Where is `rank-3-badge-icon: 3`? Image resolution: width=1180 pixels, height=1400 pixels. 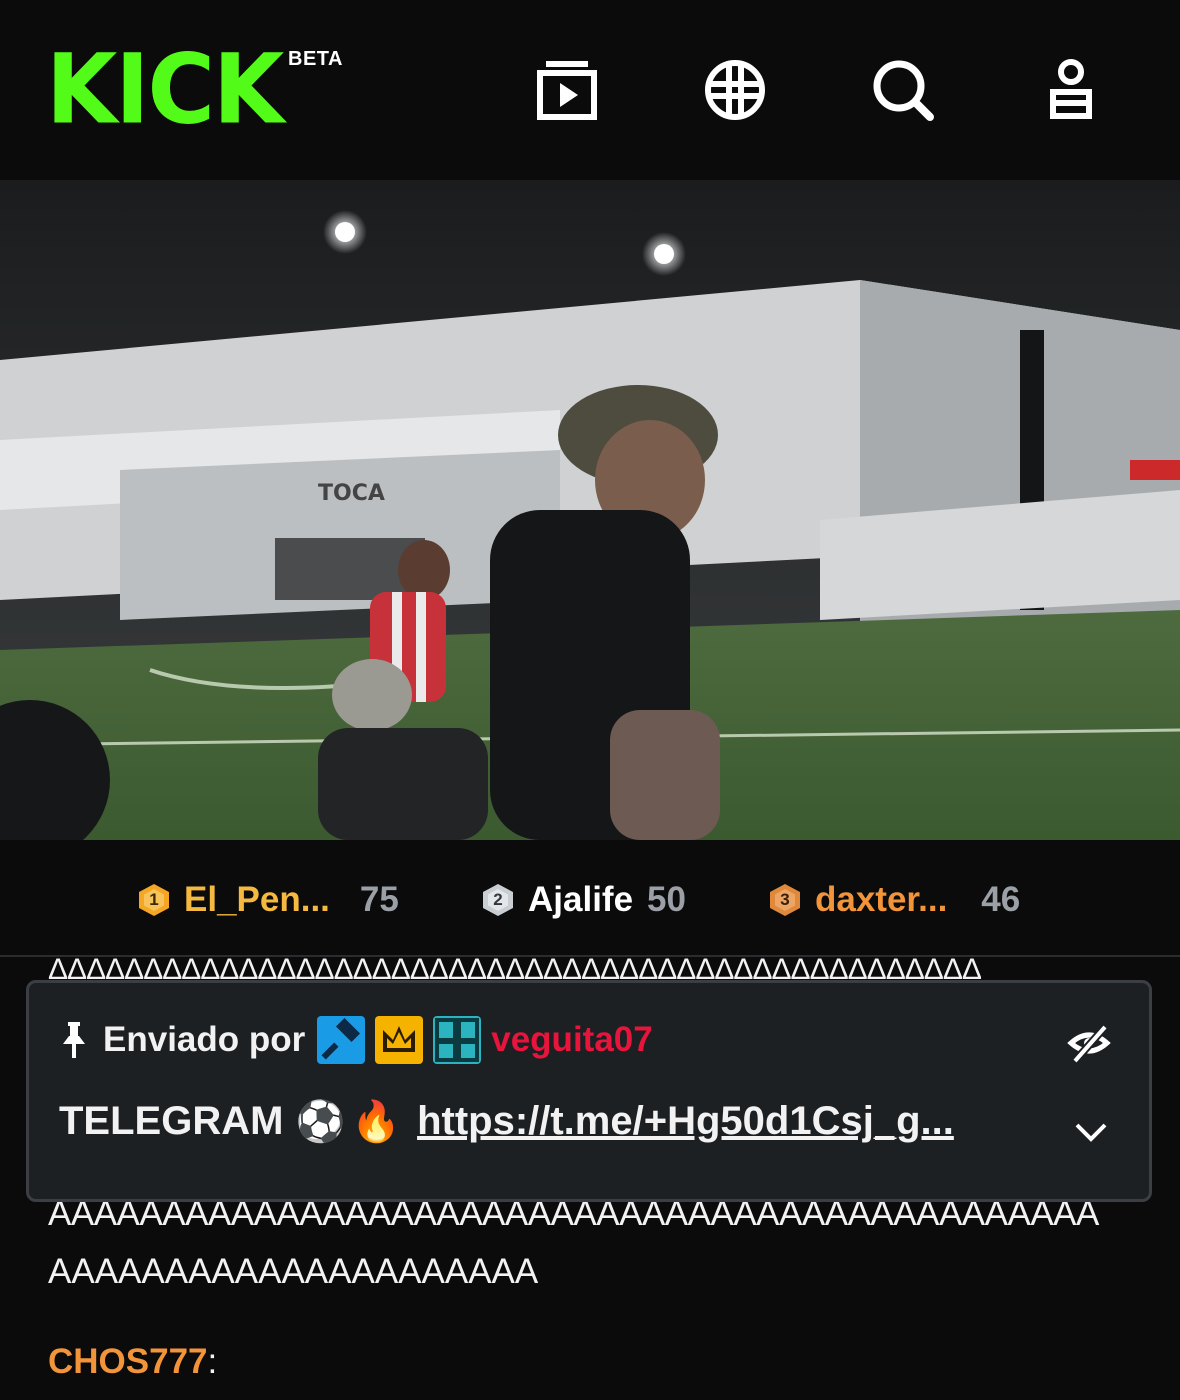
rank-3-badge-icon: 3 is located at coordinates (785, 900).